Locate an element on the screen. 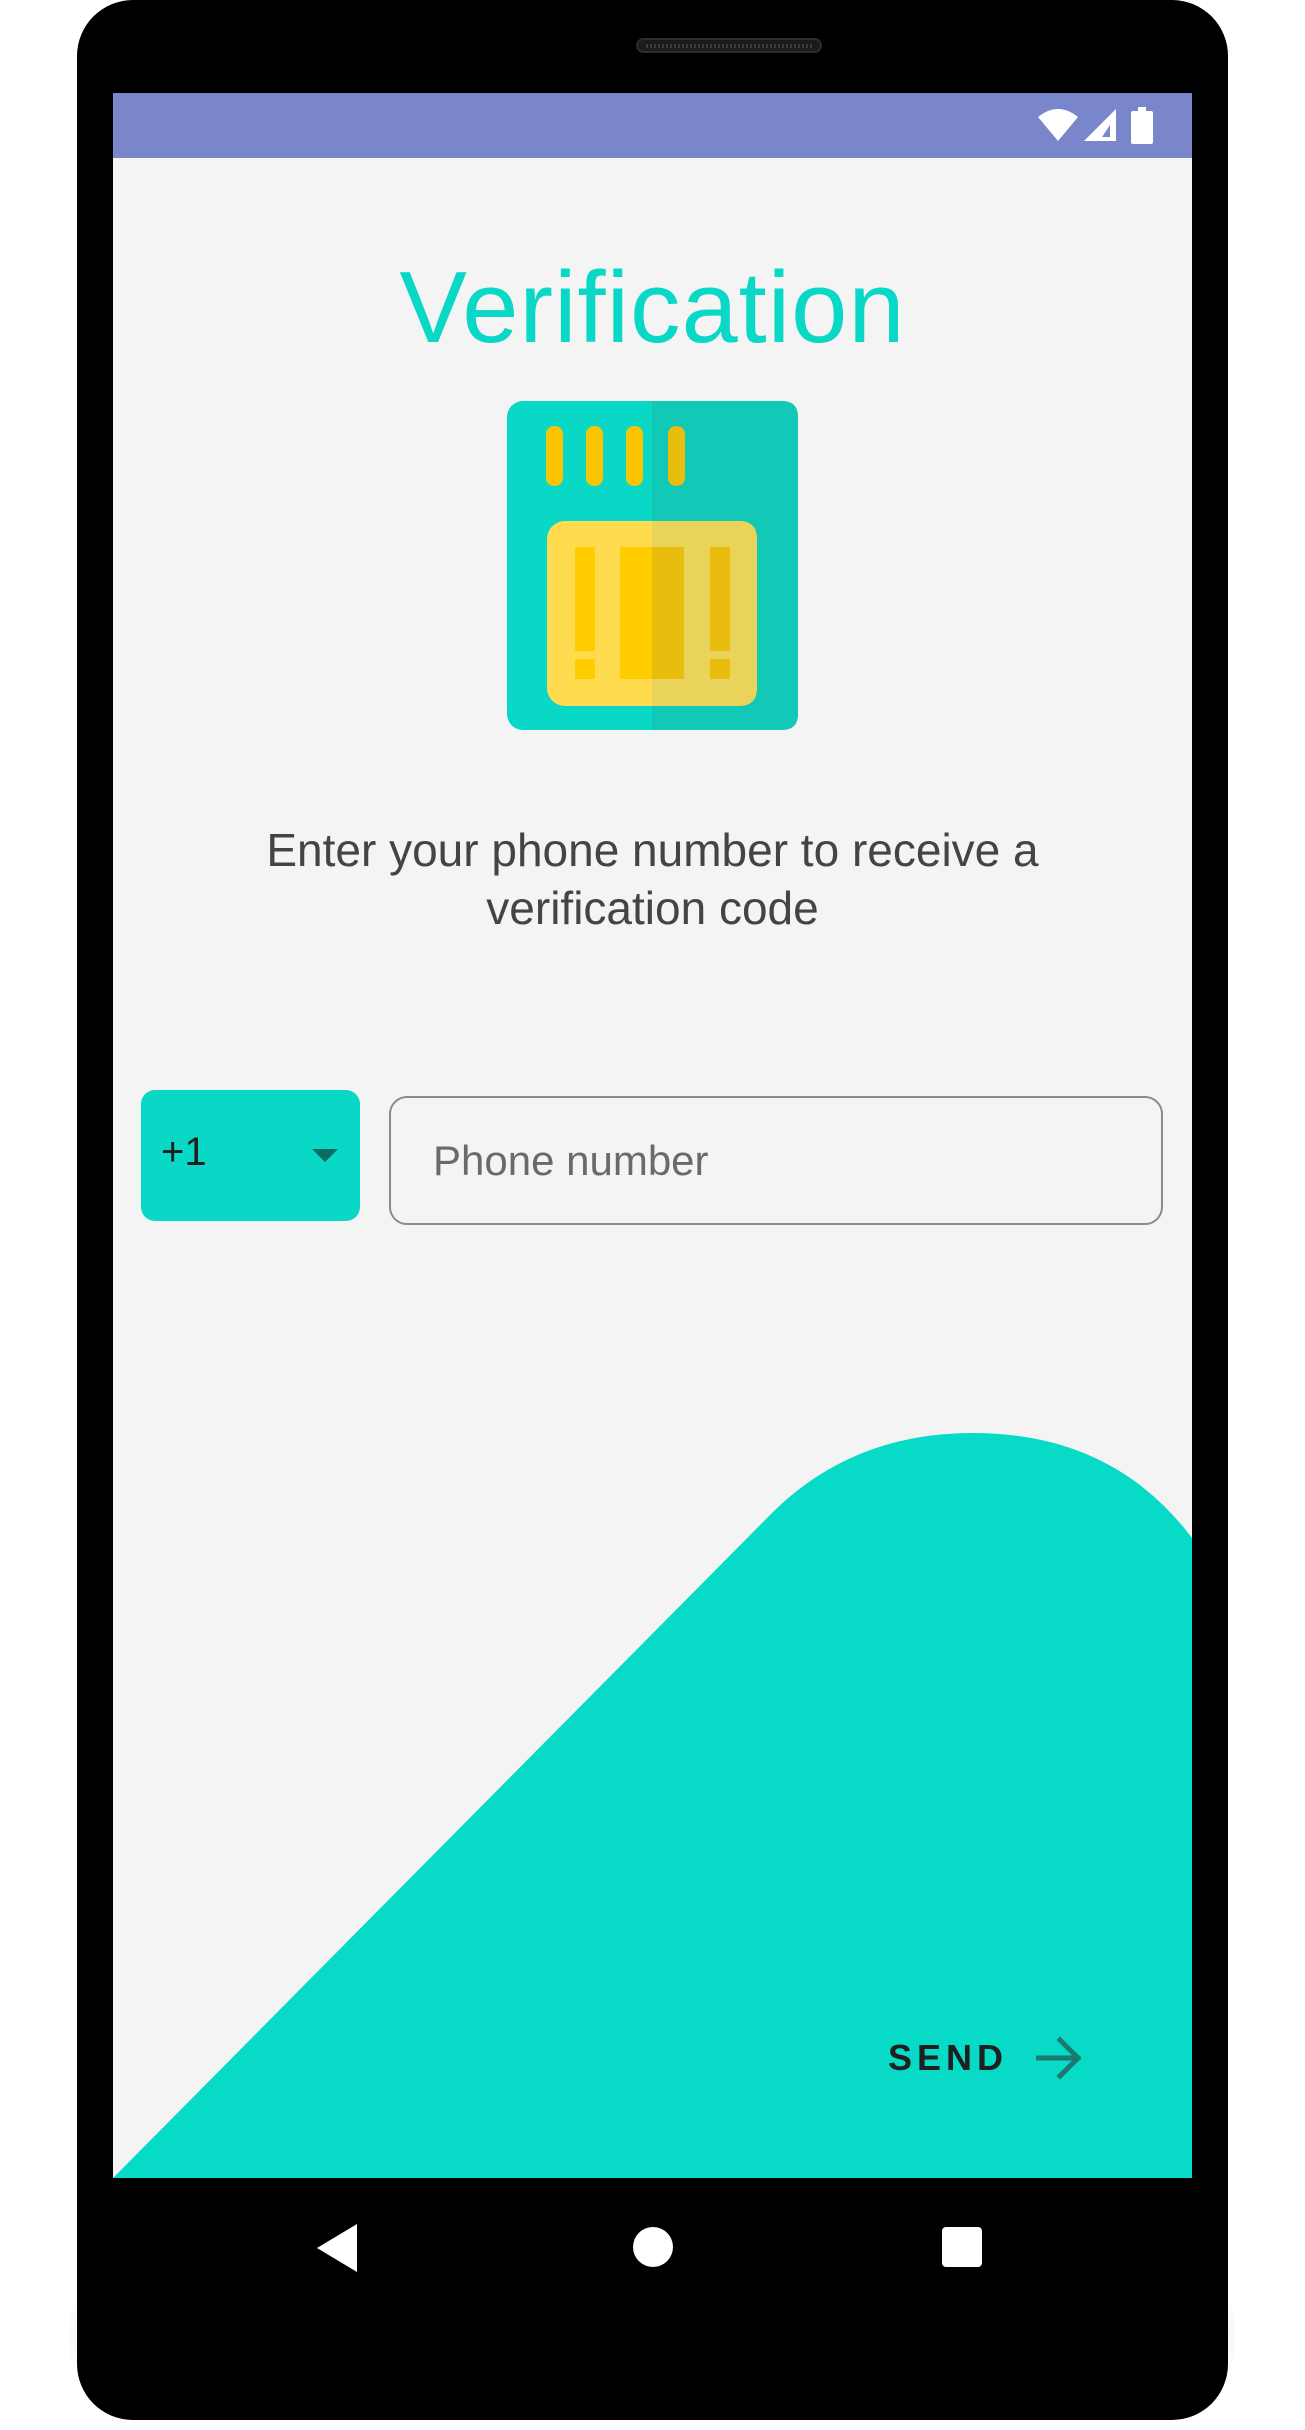  phone-number-input is located at coordinates (776, 1160).